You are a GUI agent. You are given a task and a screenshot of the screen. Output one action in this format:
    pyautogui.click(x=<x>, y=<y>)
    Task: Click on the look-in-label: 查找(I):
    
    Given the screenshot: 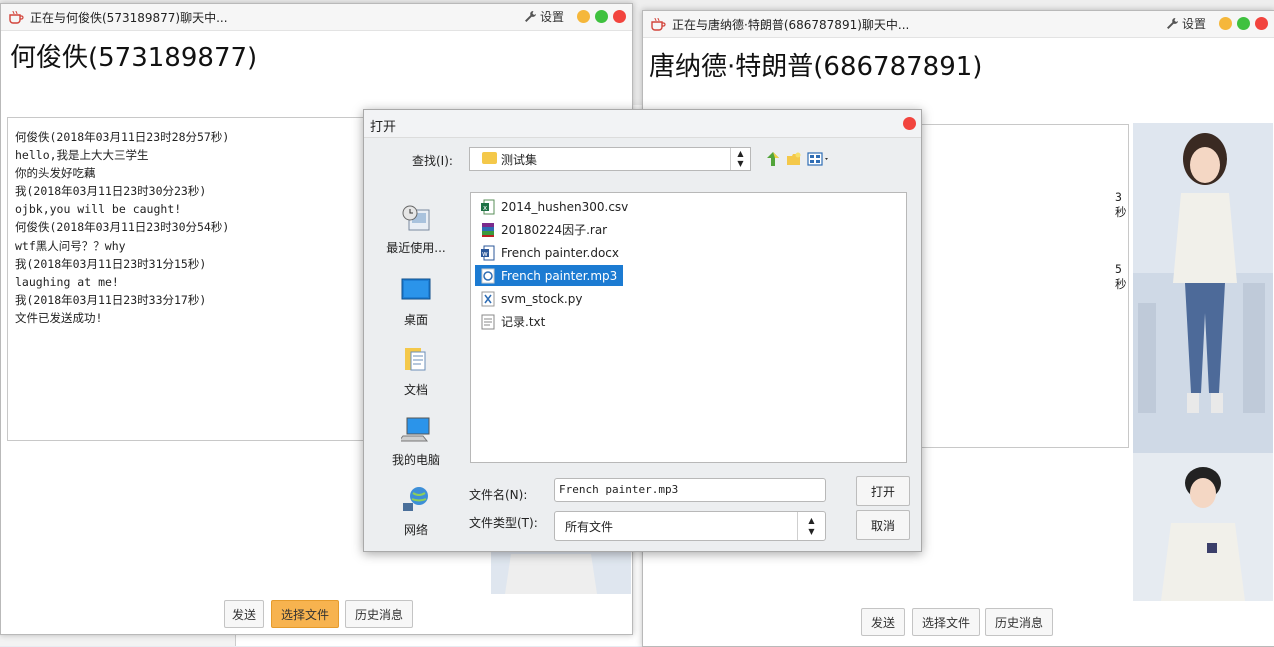 What is the action you would take?
    pyautogui.click(x=432, y=161)
    